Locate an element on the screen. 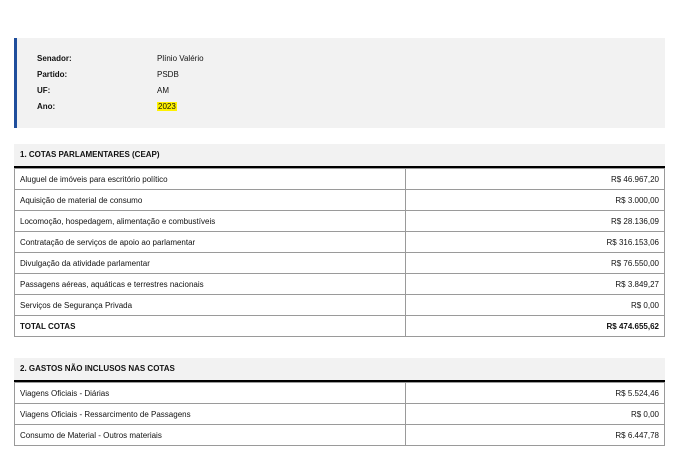 Image resolution: width=687 pixels, height=450 pixels. expense-value: R$ 5.524,46 is located at coordinates (535, 393).